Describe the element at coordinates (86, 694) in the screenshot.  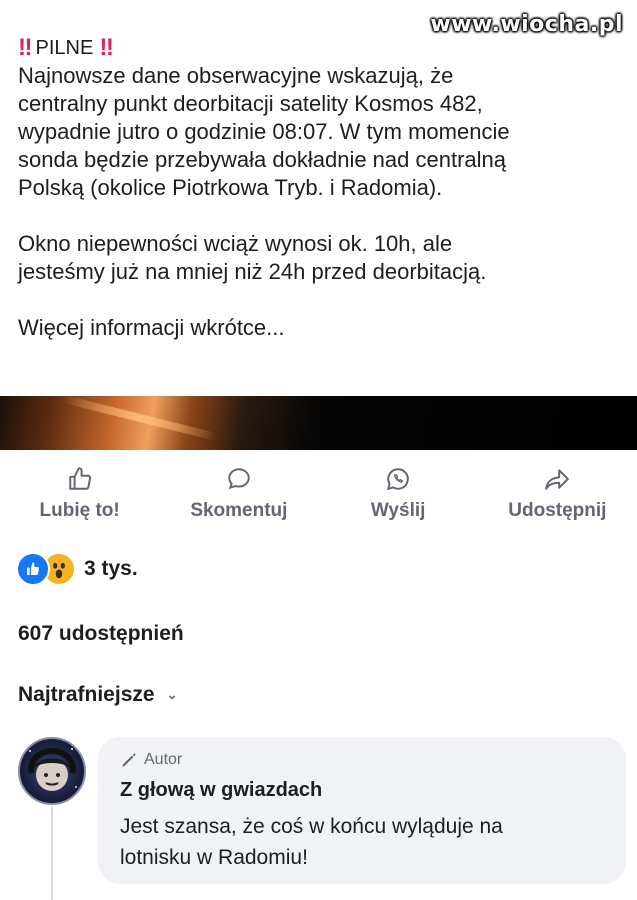
I see `sort-label: Najtrafniejsze` at that location.